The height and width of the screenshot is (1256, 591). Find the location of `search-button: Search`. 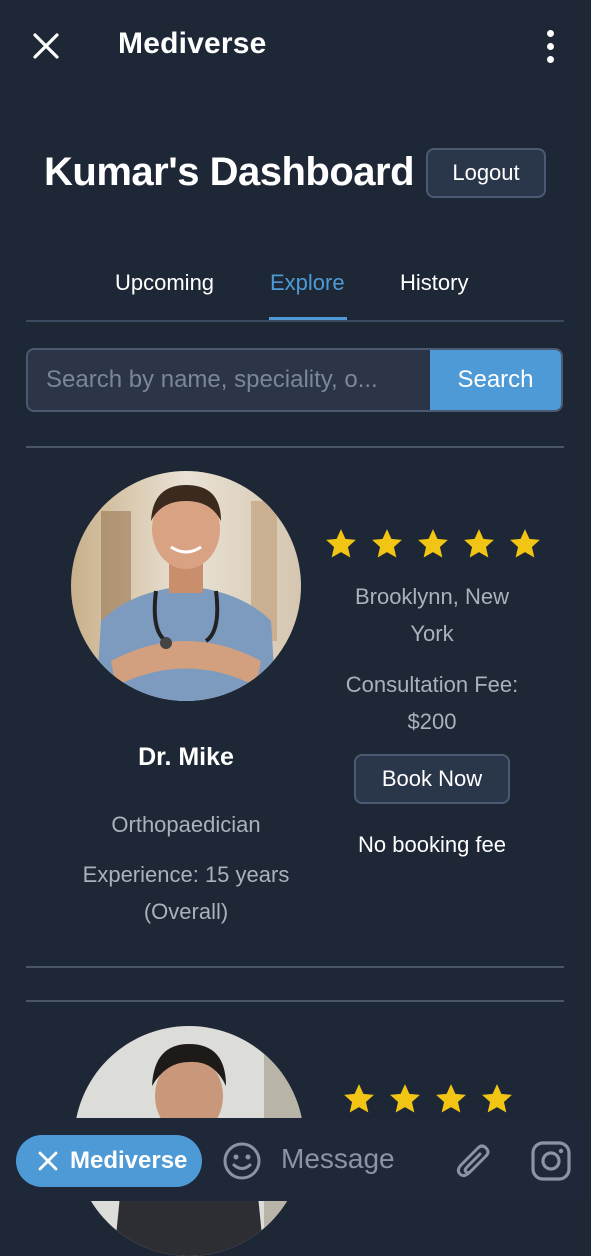

search-button: Search is located at coordinates (495, 380).